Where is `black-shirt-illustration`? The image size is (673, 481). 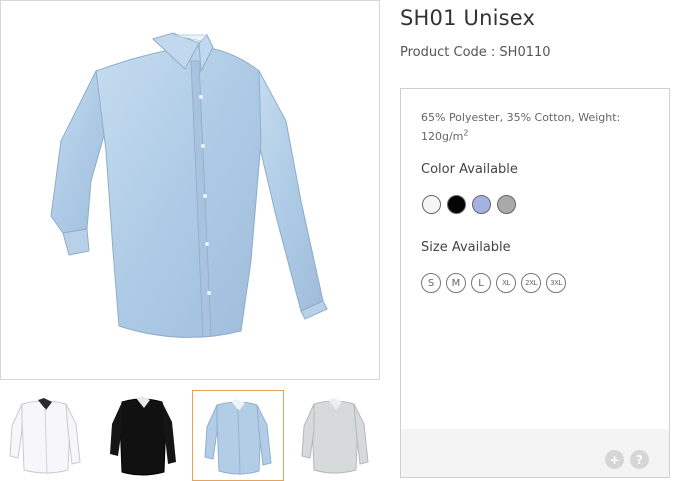
black-shirt-illustration is located at coordinates (143, 436).